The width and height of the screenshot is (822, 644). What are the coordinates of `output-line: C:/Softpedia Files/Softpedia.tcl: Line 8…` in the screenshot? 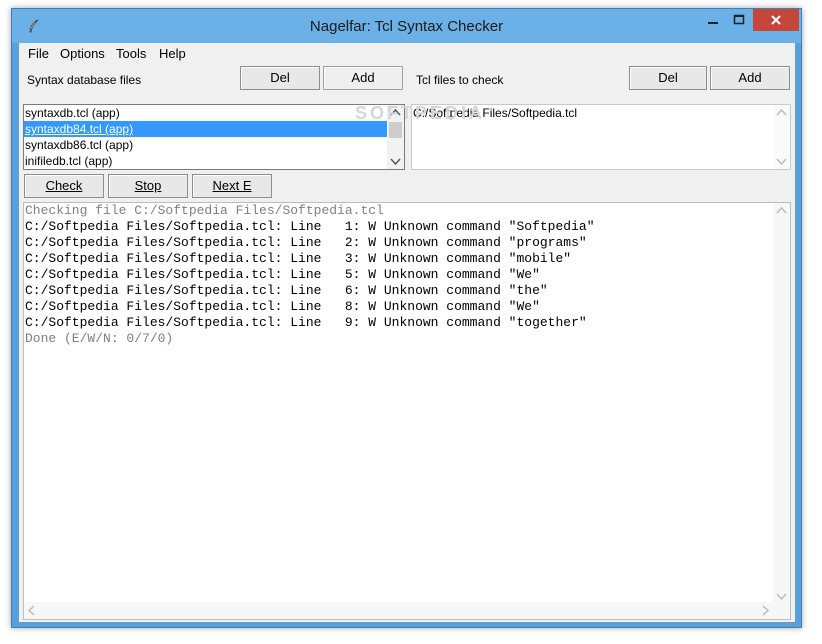 It's located at (282, 306).